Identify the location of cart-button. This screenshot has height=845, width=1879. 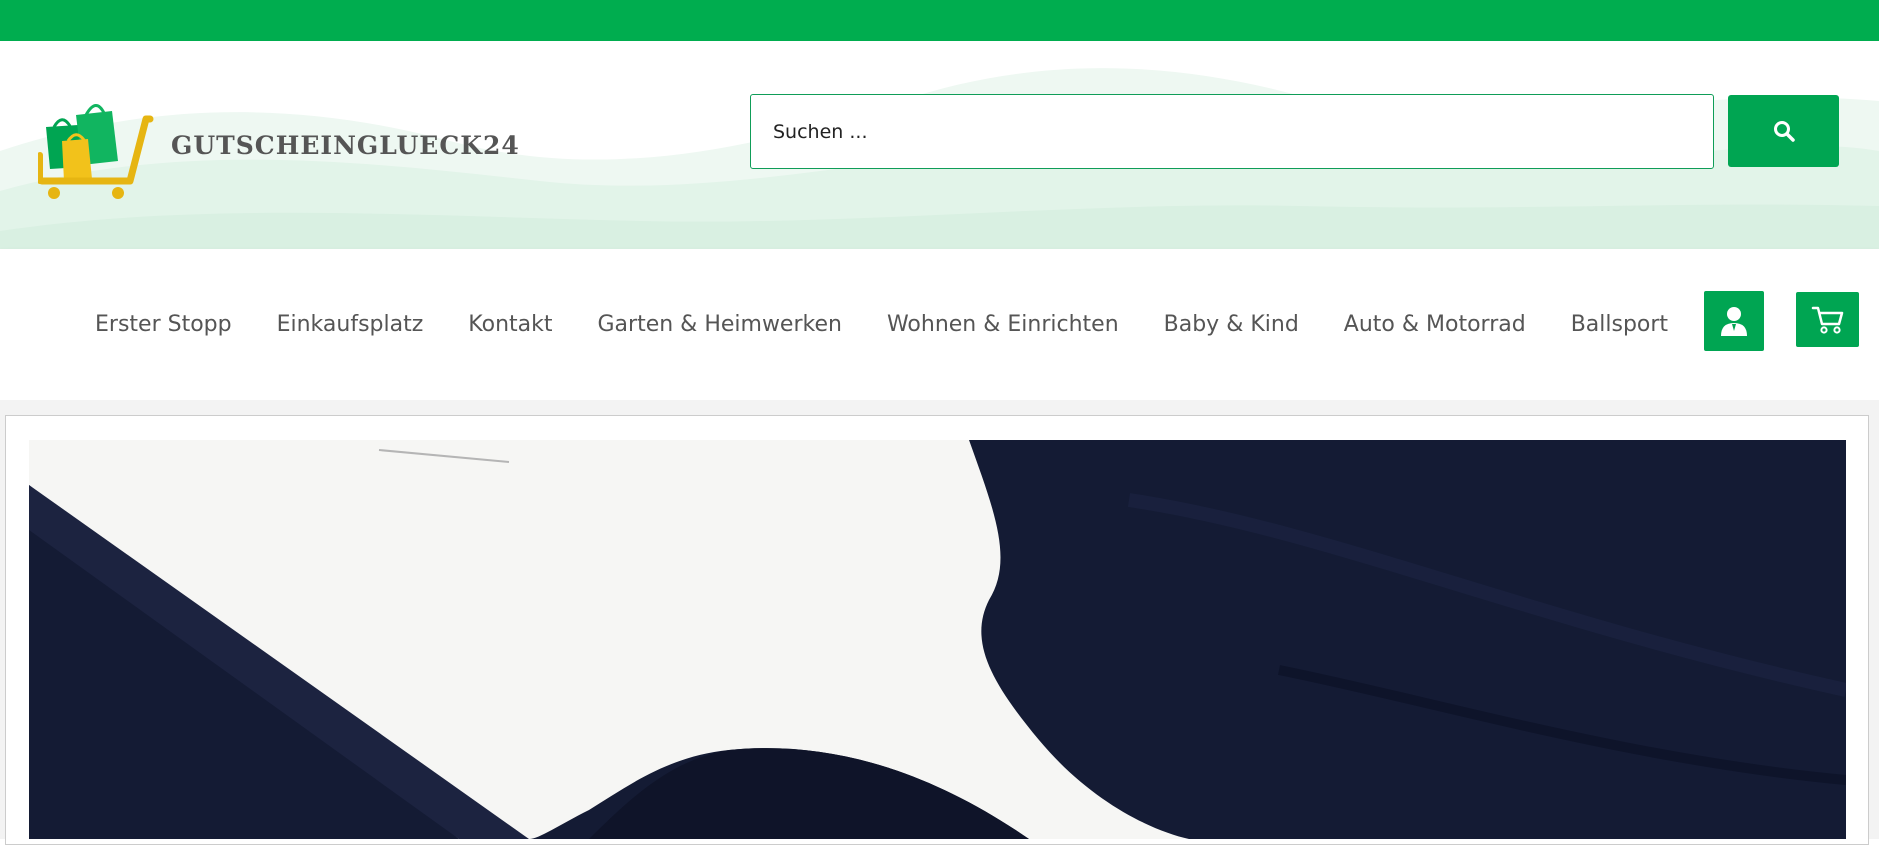
(1827, 319).